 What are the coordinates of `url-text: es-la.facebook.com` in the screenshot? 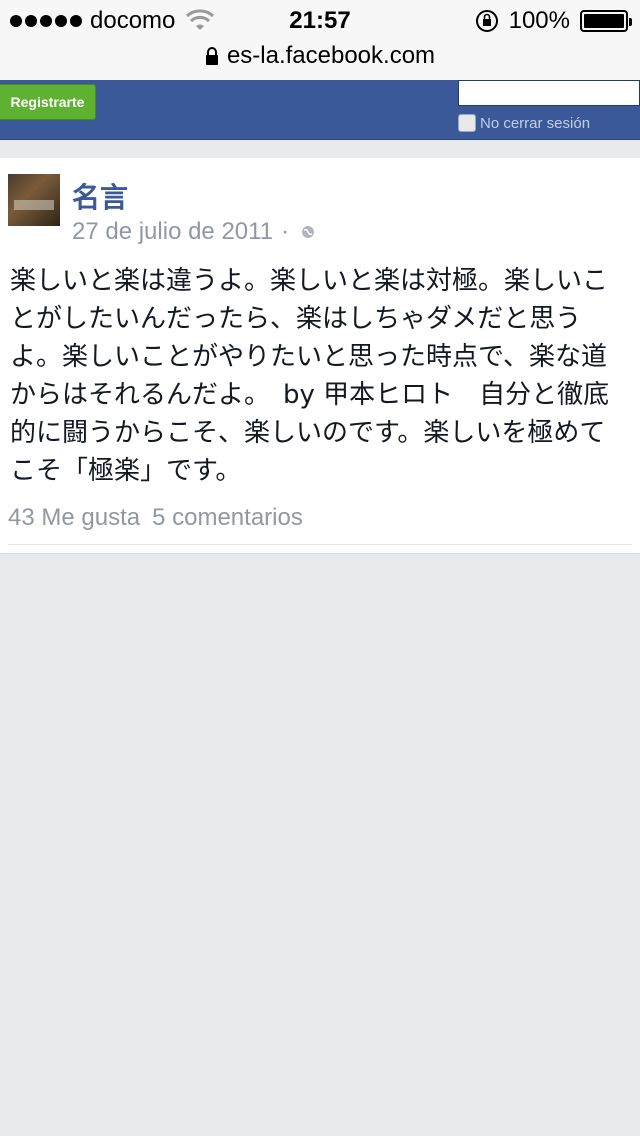 It's located at (331, 55).